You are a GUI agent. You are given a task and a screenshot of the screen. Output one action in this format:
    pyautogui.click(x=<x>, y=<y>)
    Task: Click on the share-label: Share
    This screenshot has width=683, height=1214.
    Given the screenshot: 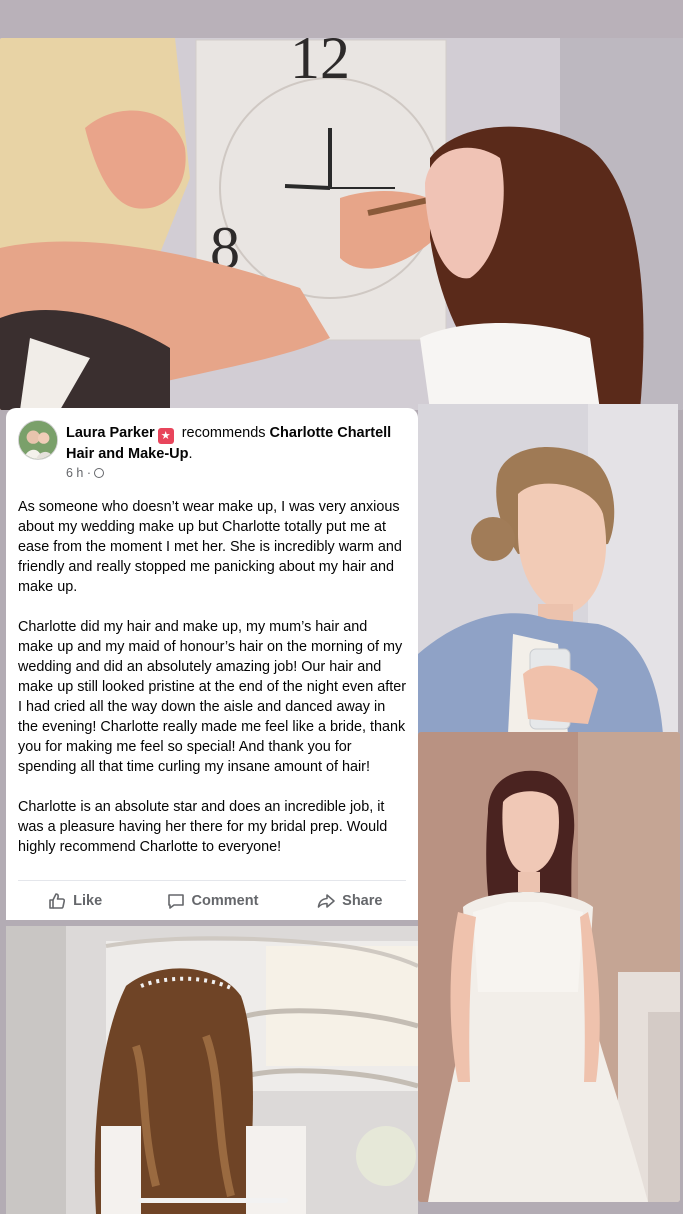 What is the action you would take?
    pyautogui.click(x=362, y=901)
    